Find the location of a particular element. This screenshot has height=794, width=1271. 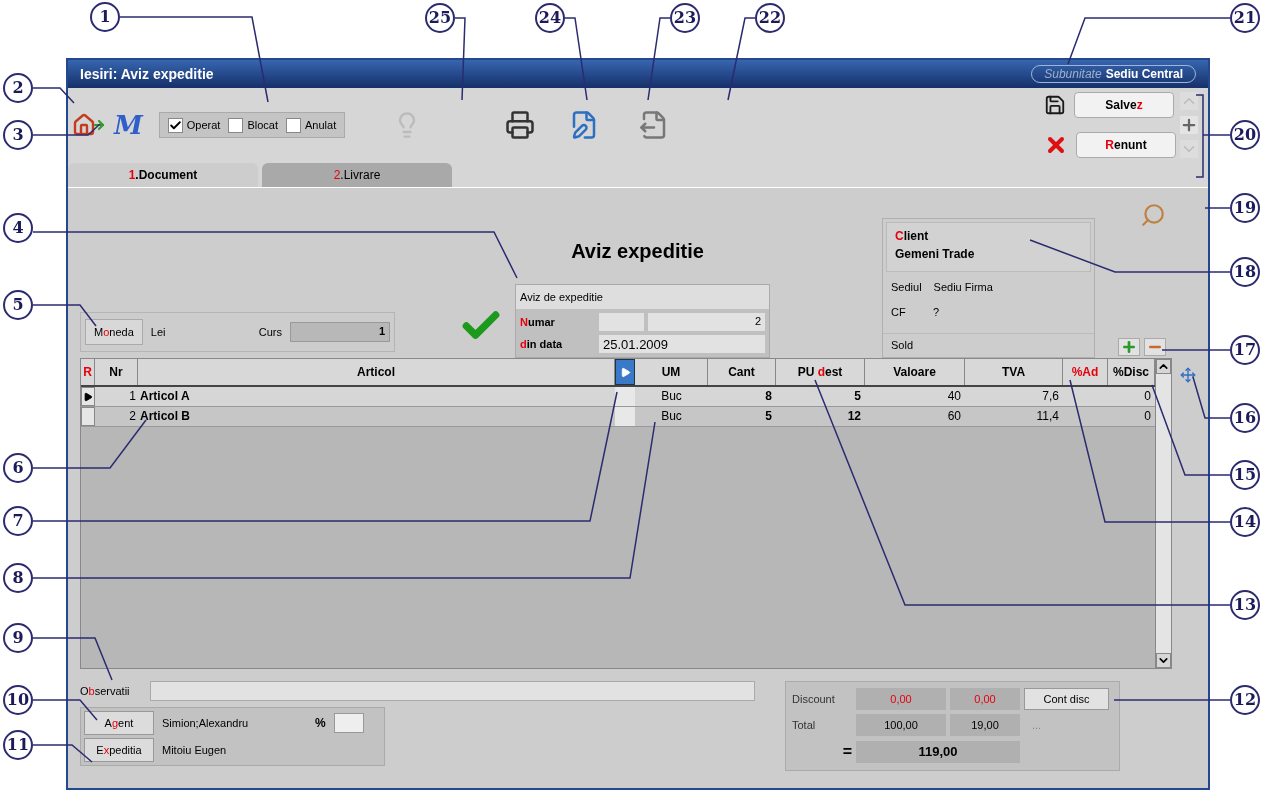

add-row-button is located at coordinates (1129, 347).